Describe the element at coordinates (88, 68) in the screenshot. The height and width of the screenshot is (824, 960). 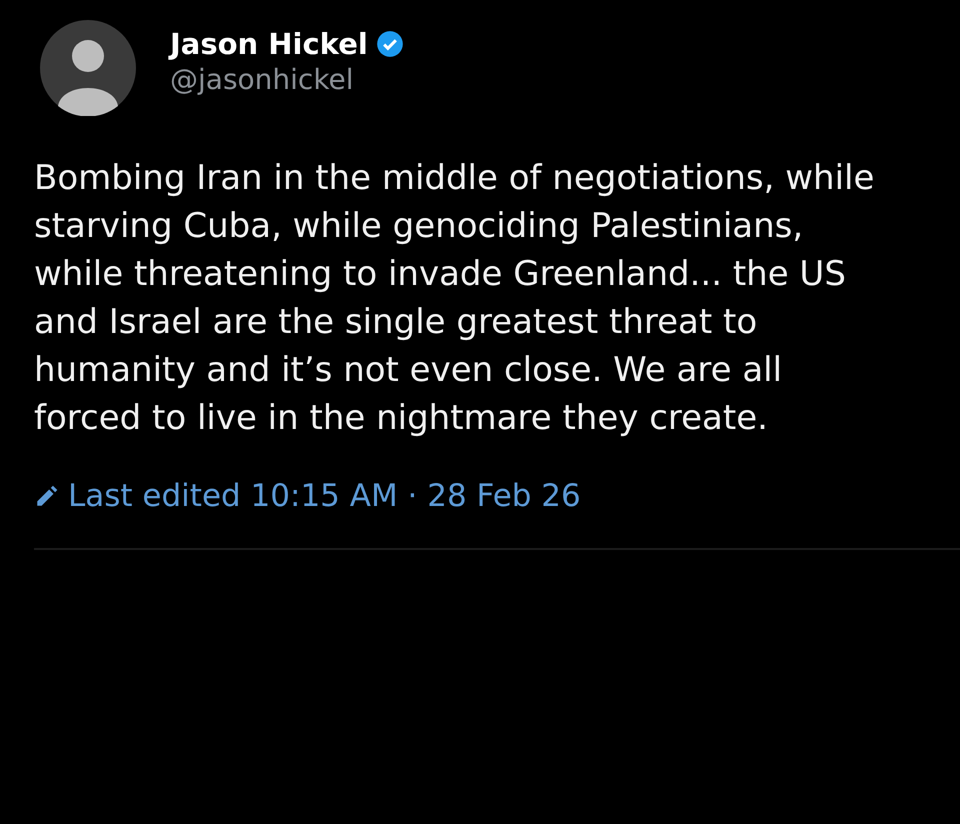
I see `avatar` at that location.